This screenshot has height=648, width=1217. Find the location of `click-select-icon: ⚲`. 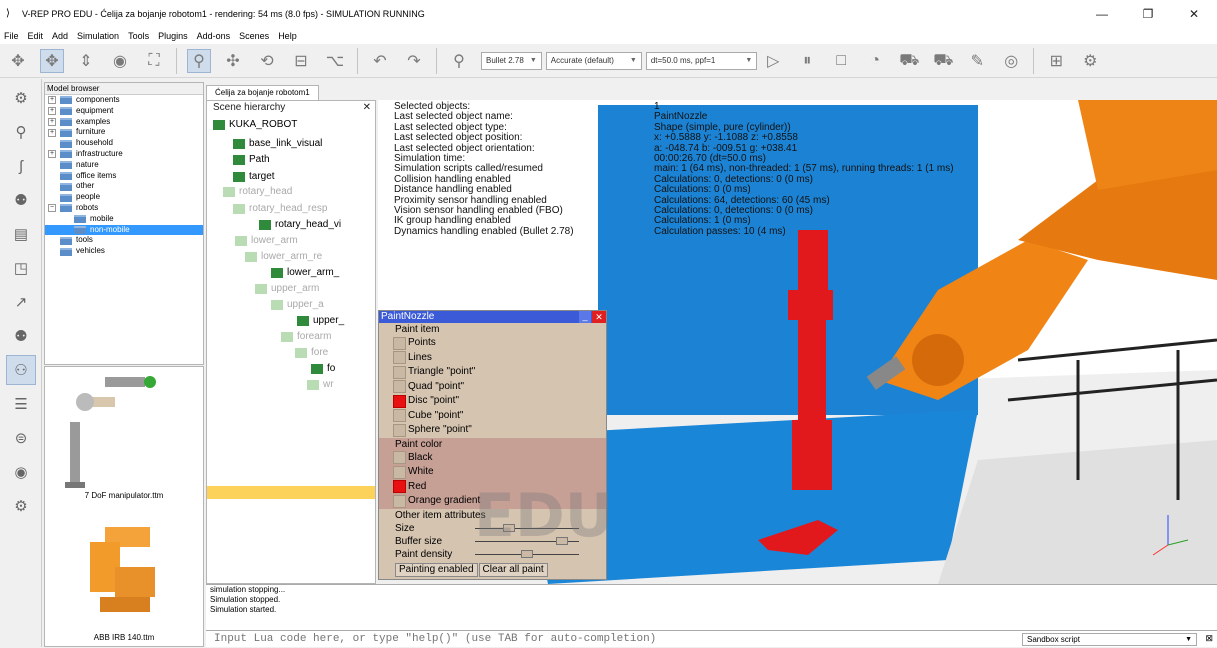

click-select-icon: ⚲ is located at coordinates (199, 60).